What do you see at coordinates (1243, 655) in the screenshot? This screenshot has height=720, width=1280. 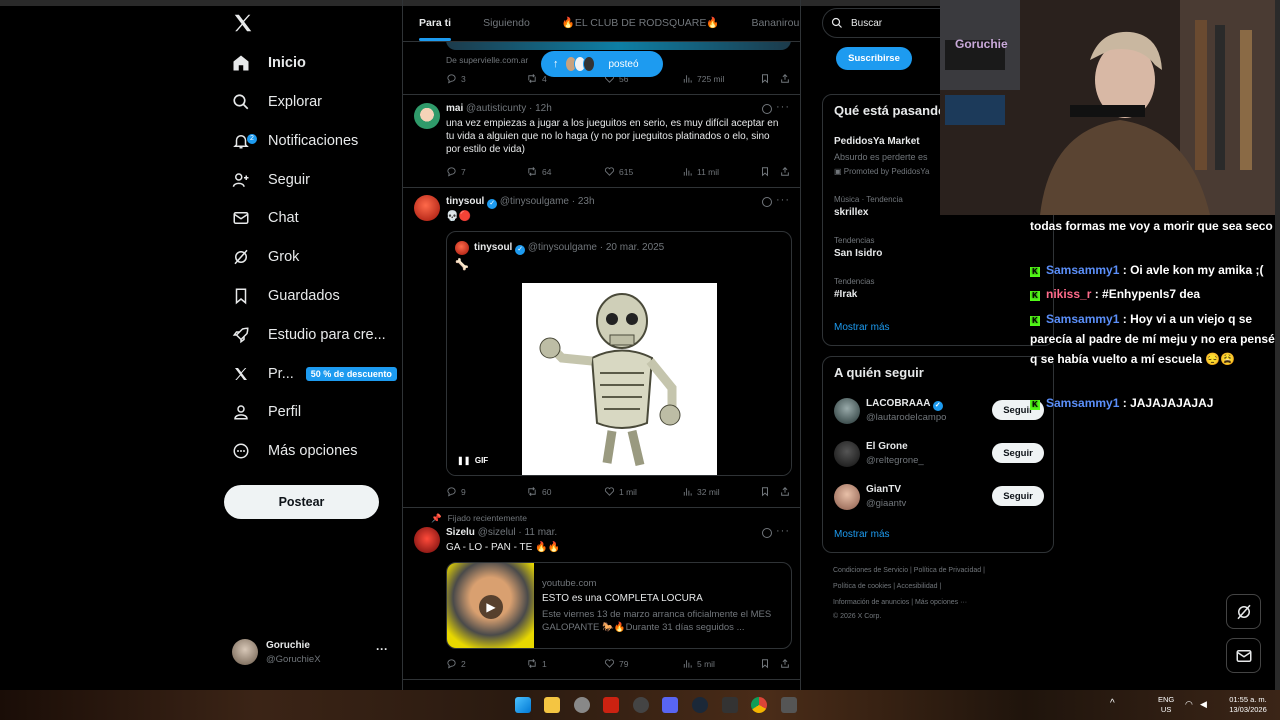 I see `messages-fab-button` at bounding box center [1243, 655].